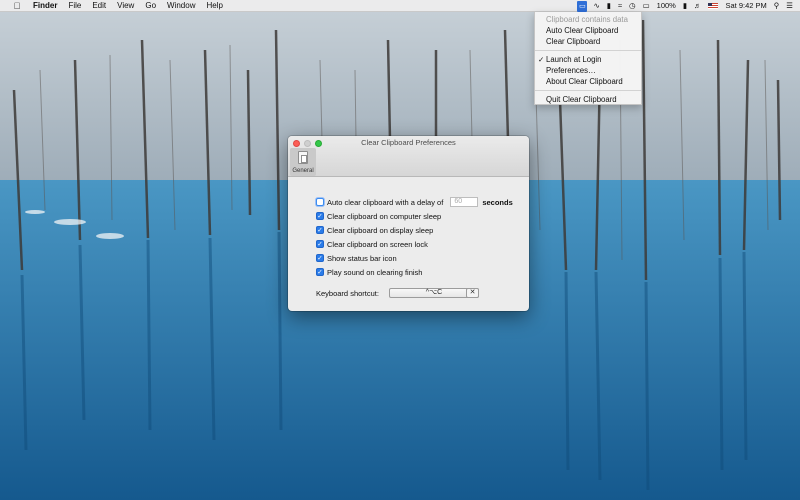 The height and width of the screenshot is (500, 800). What do you see at coordinates (214, 6) in the screenshot?
I see `menu-help: Help` at bounding box center [214, 6].